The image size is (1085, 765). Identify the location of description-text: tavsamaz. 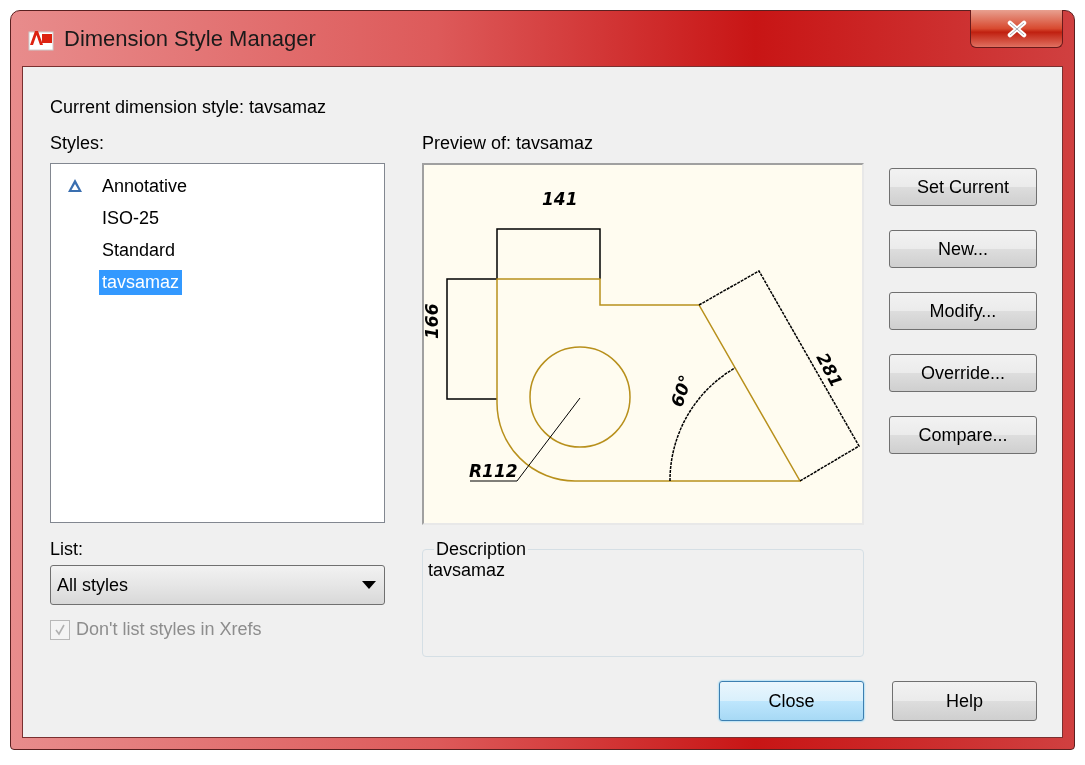
(466, 570).